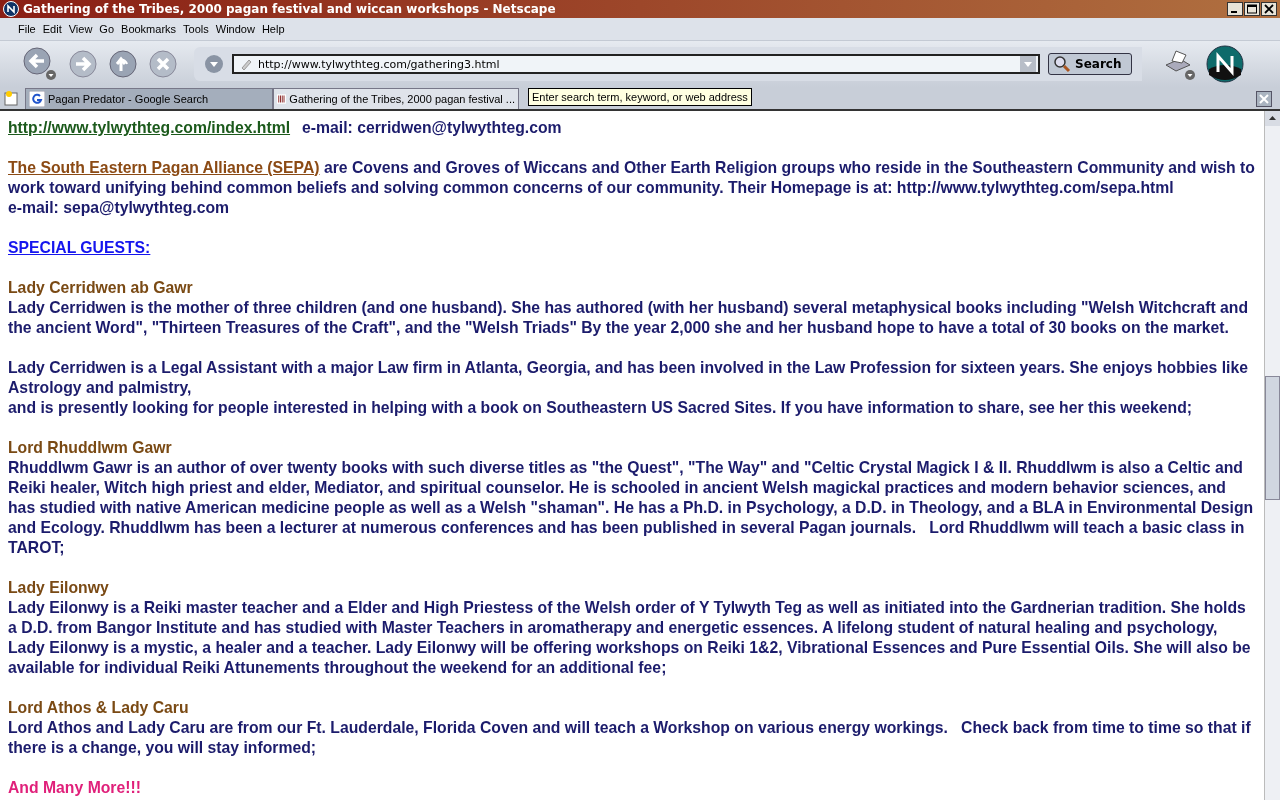 The height and width of the screenshot is (800, 1280). What do you see at coordinates (11, 9) in the screenshot?
I see `app-logo-icon` at bounding box center [11, 9].